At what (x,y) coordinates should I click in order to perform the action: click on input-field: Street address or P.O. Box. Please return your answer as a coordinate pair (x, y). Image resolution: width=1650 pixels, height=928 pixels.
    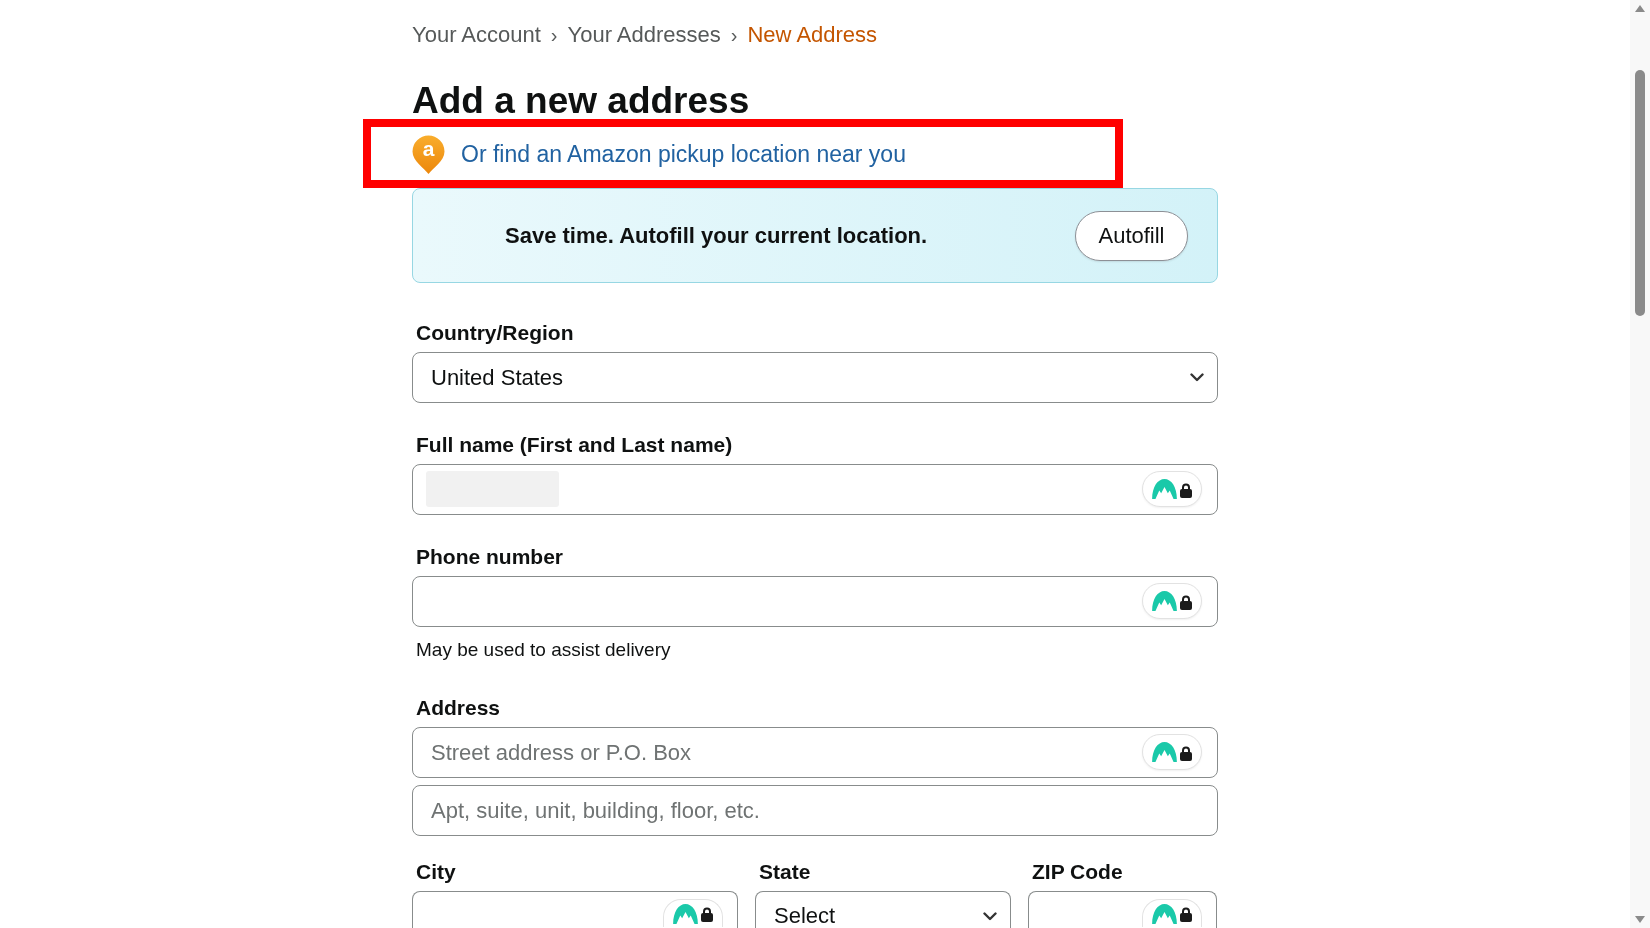
    Looking at the image, I should click on (815, 752).